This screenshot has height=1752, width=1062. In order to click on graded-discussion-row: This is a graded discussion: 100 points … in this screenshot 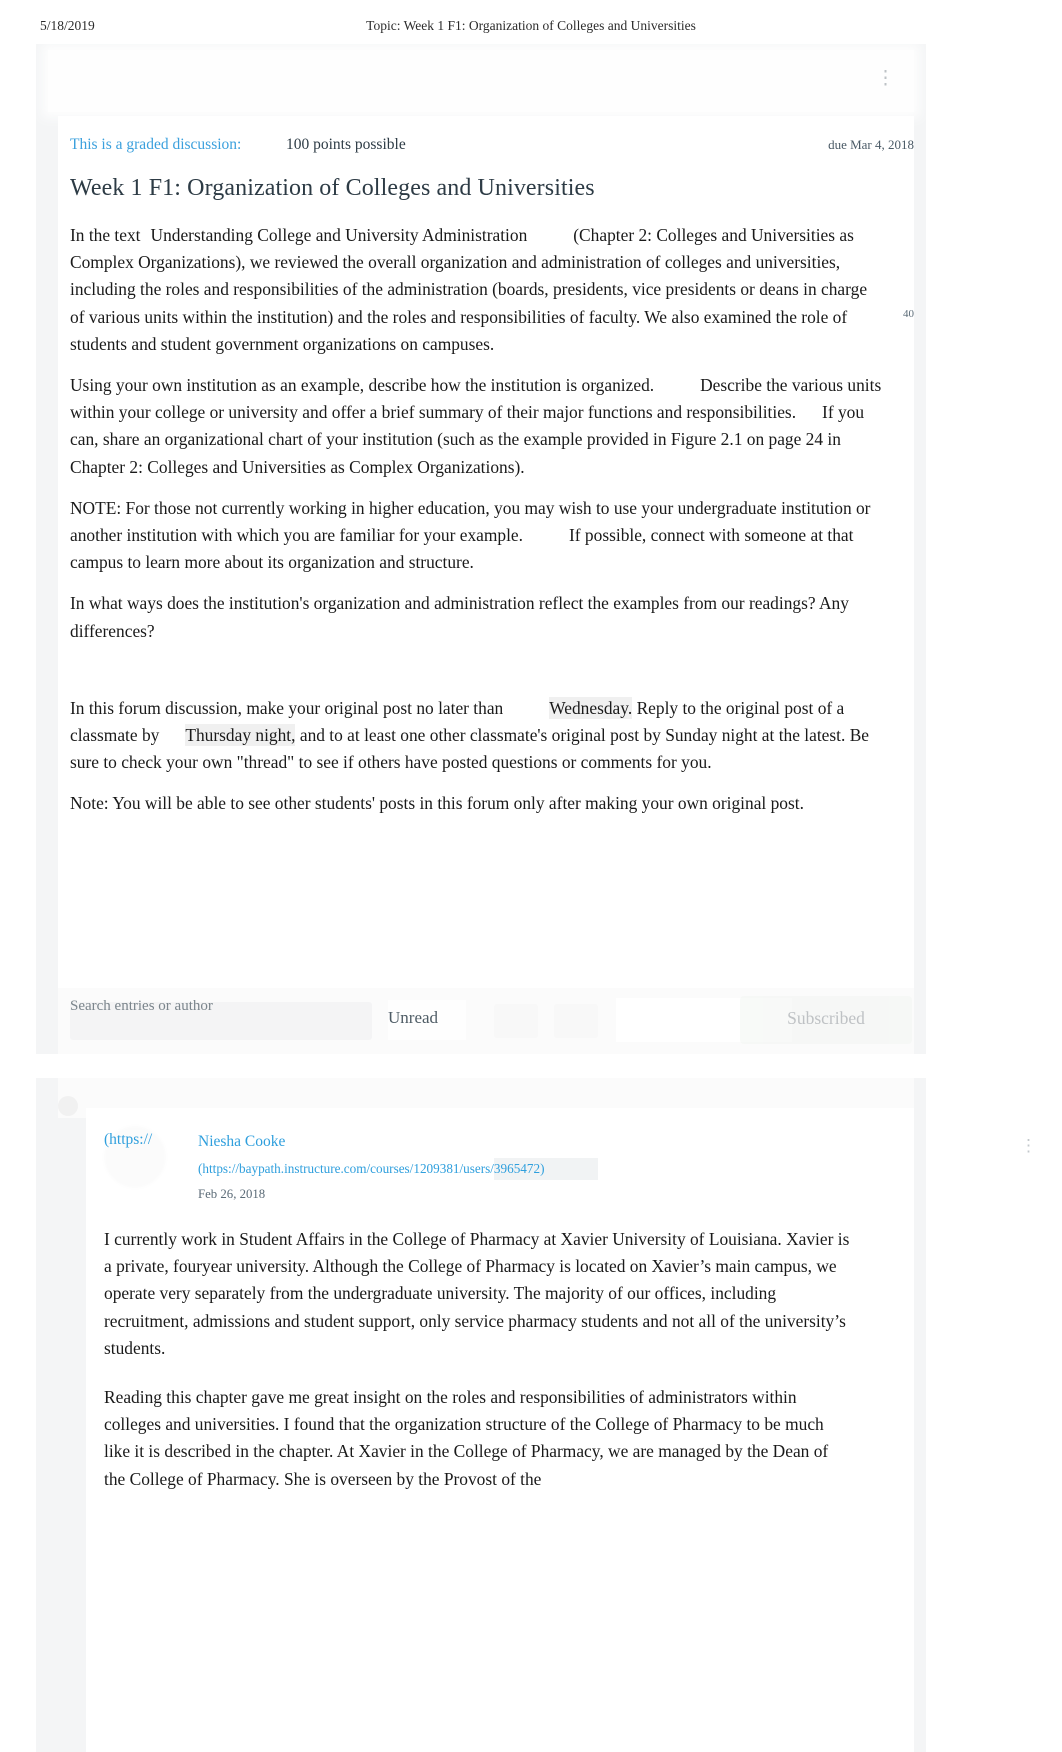, I will do `click(492, 228)`.